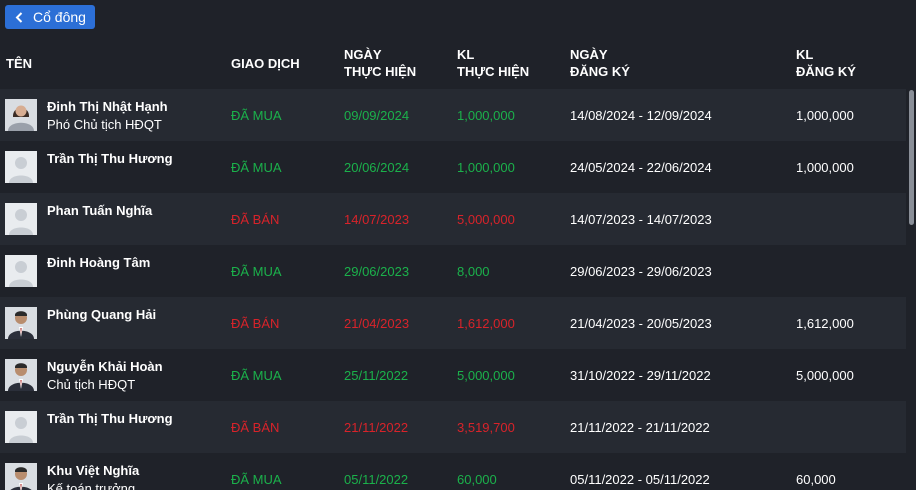 The width and height of the screenshot is (916, 490). What do you see at coordinates (377, 323) in the screenshot?
I see `exec-date: 21/04/2023` at bounding box center [377, 323].